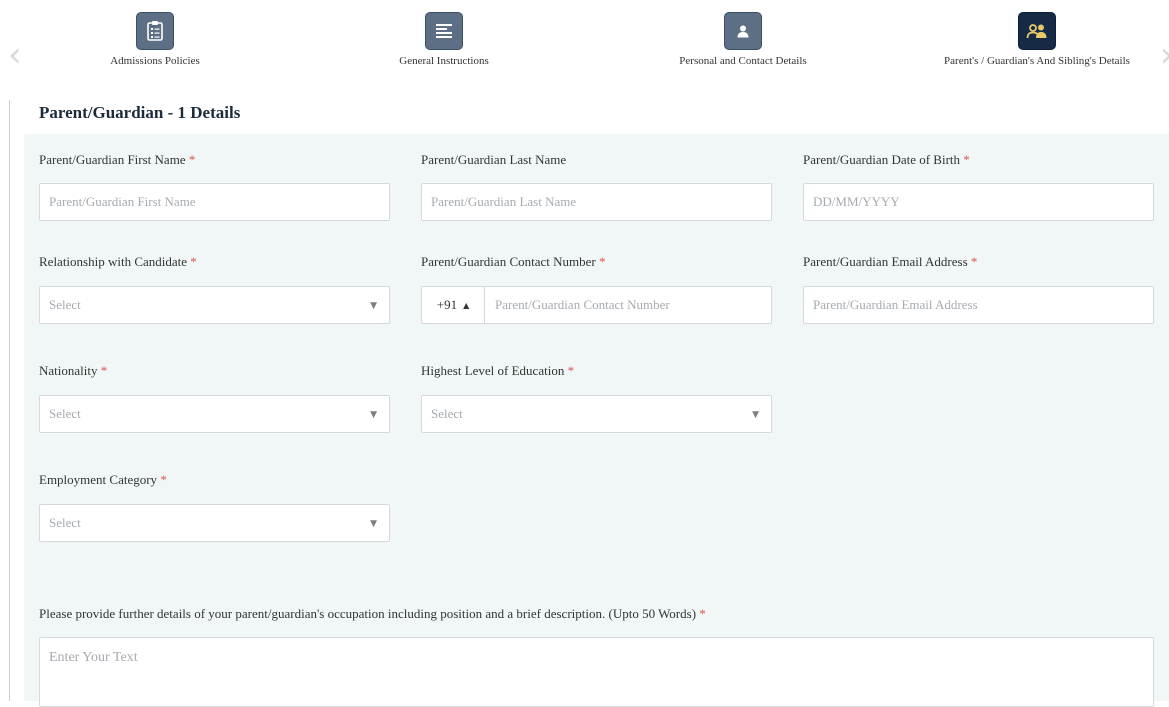  I want to click on step-label: General Instructions, so click(444, 61).